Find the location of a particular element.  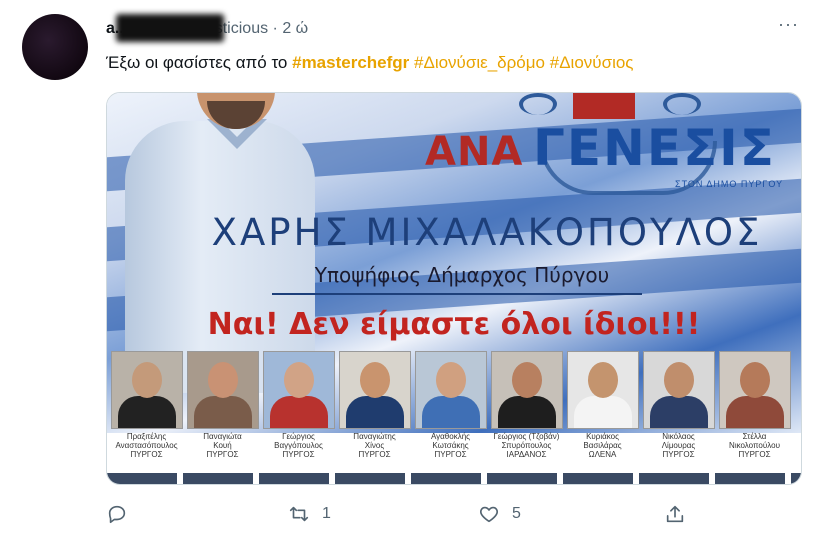

reply-icon is located at coordinates (117, 514).